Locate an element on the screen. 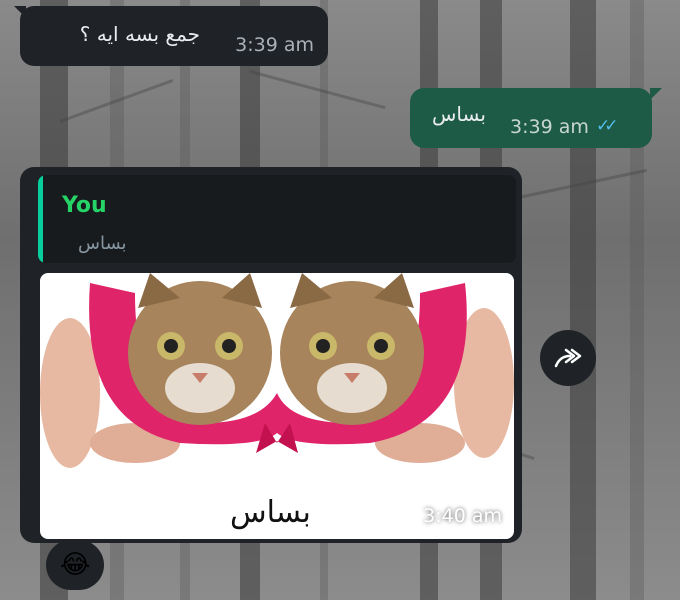 This screenshot has height=600, width=680. laughing-emoji-icon: 😂 is located at coordinates (75, 565).